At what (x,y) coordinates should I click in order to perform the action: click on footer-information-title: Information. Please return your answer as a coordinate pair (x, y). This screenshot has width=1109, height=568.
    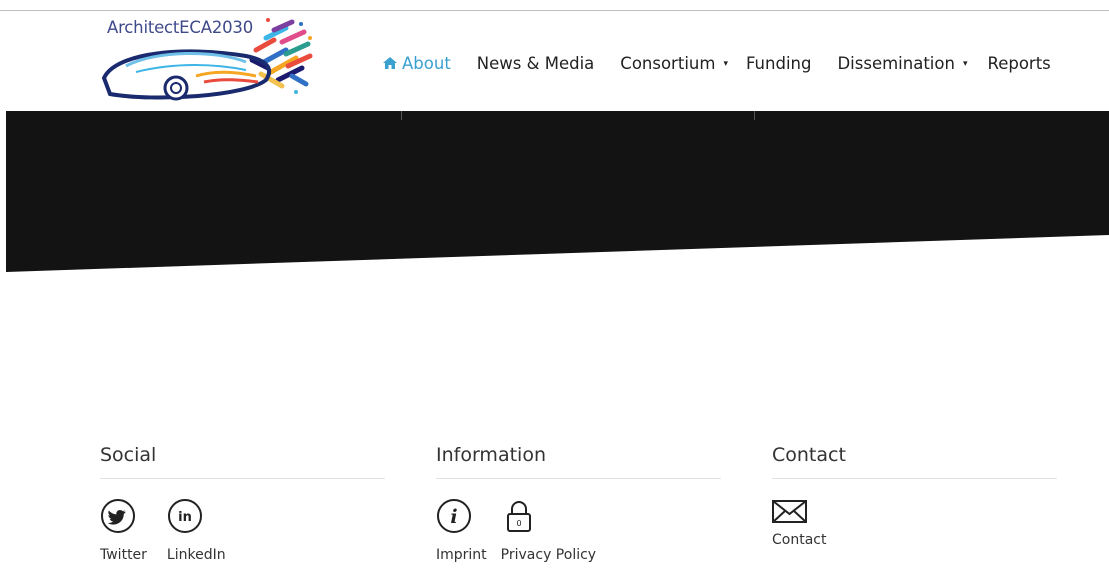
    Looking at the image, I should click on (578, 459).